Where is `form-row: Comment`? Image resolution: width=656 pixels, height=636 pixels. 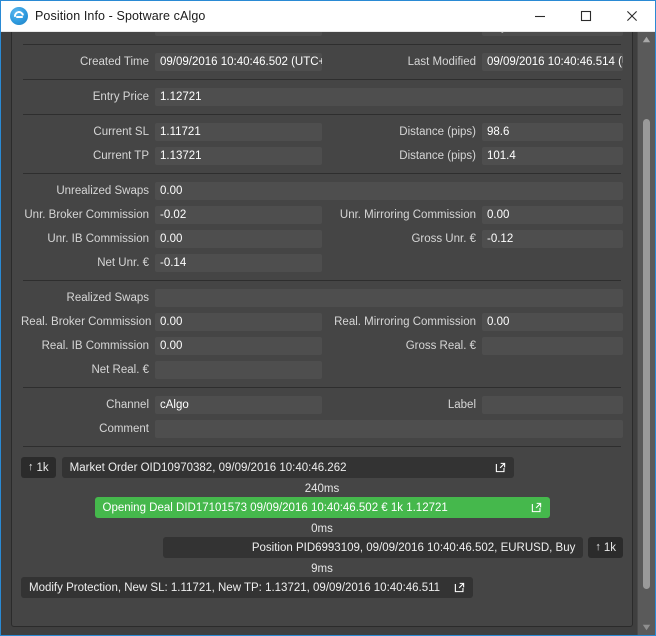 form-row: Comment is located at coordinates (322, 429).